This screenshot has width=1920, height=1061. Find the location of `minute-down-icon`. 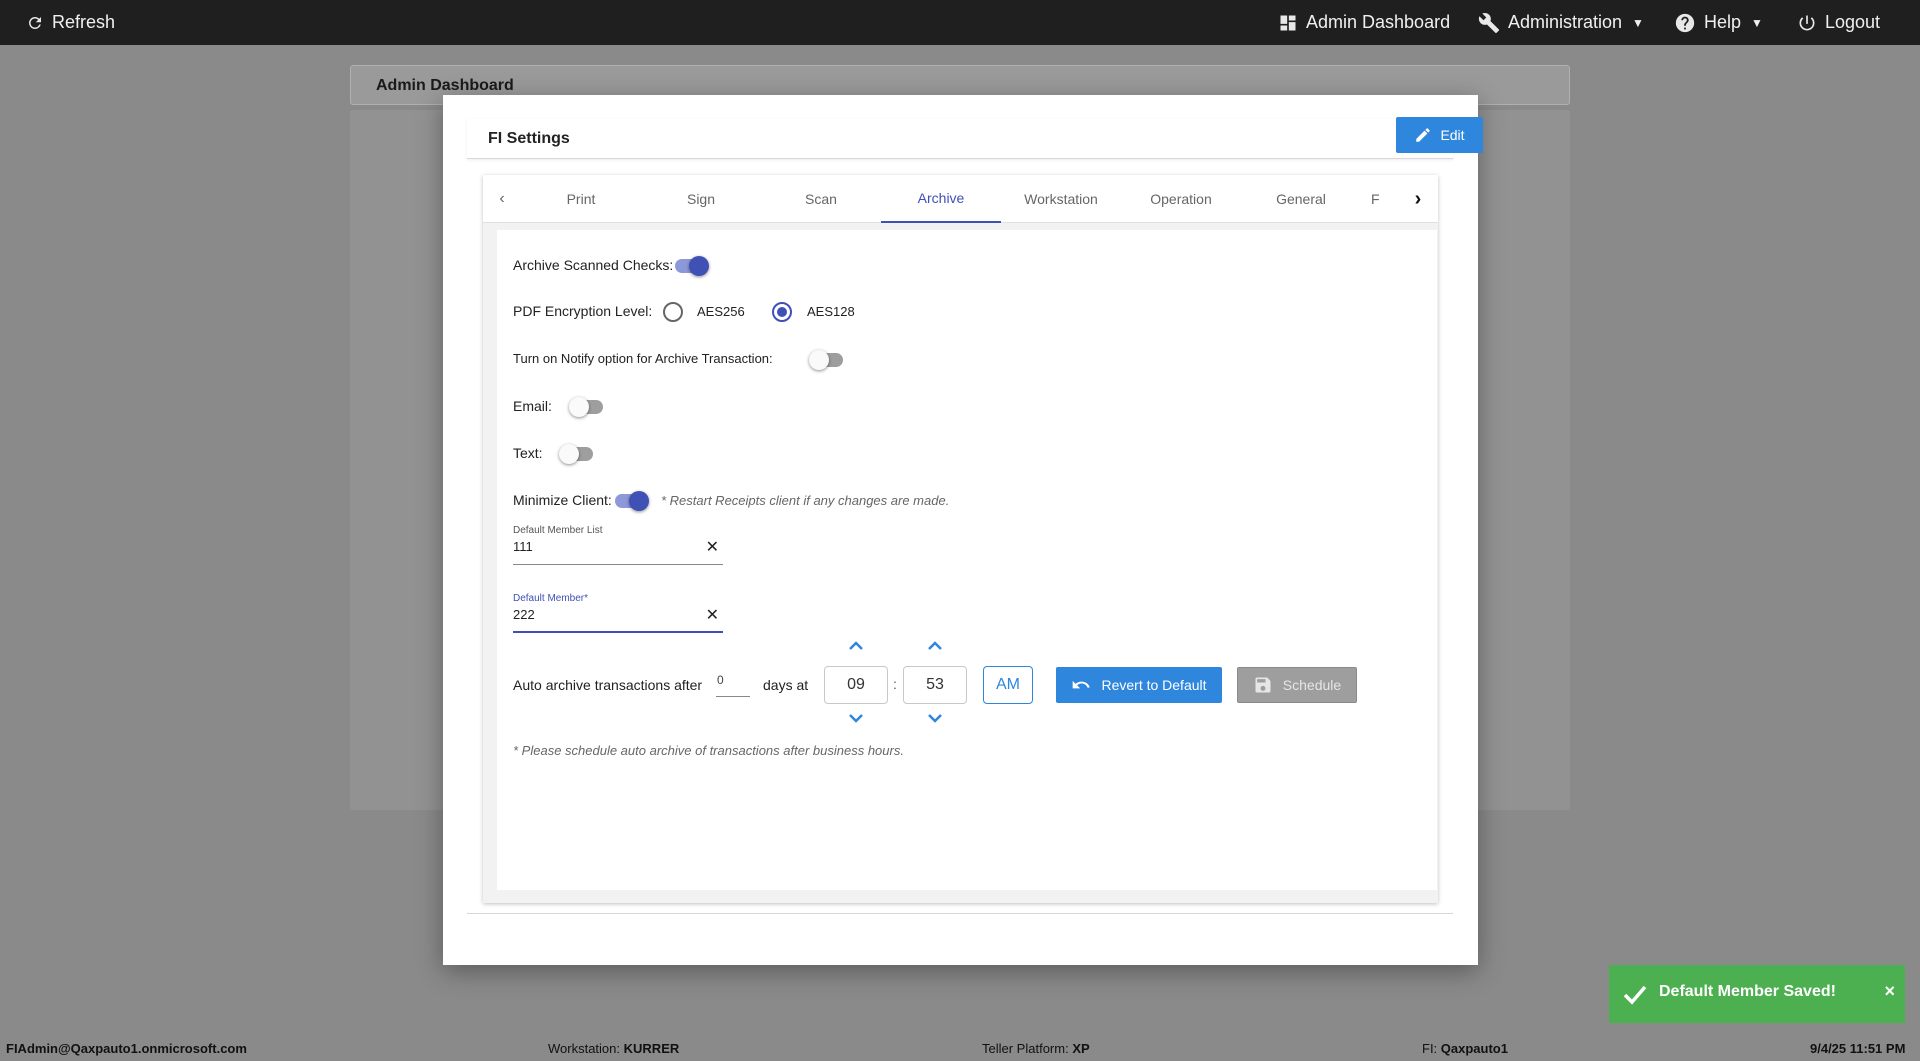

minute-down-icon is located at coordinates (935, 718).